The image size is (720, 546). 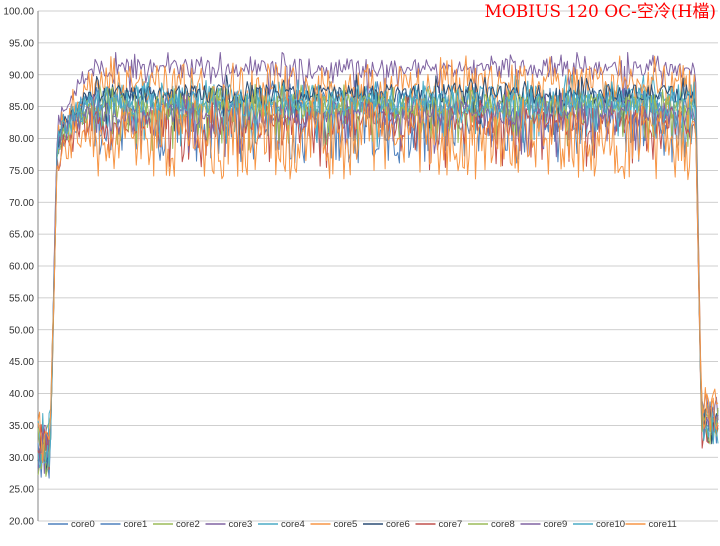 I want to click on y-tick-label: 25.00, so click(x=21, y=490).